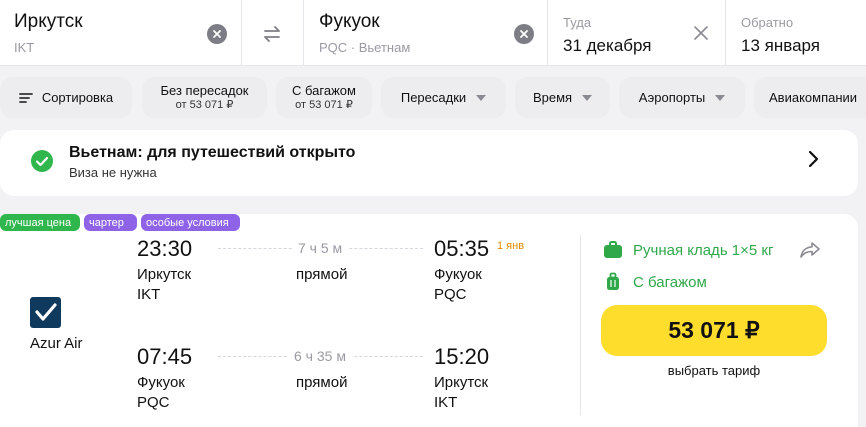 The width and height of the screenshot is (866, 427). I want to click on outbound-stops: прямой, so click(322, 274).